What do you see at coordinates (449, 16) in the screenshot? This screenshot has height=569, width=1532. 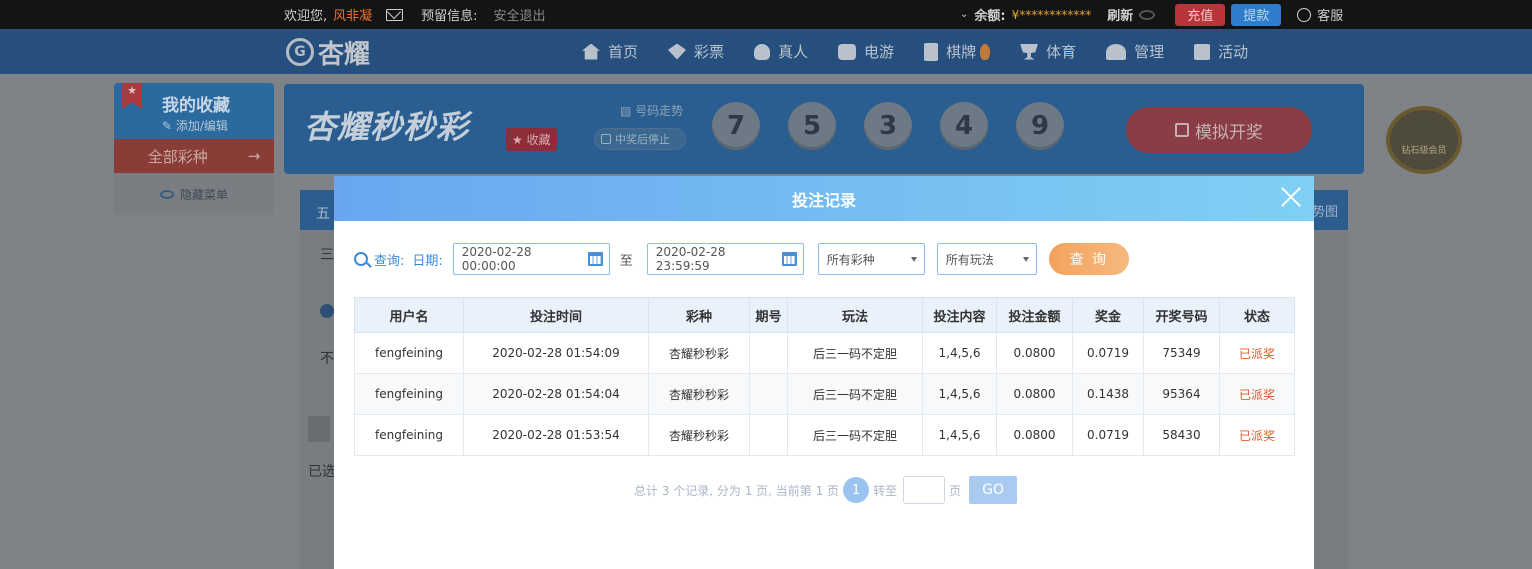 I see `reserved-info-label: 预留信息:` at bounding box center [449, 16].